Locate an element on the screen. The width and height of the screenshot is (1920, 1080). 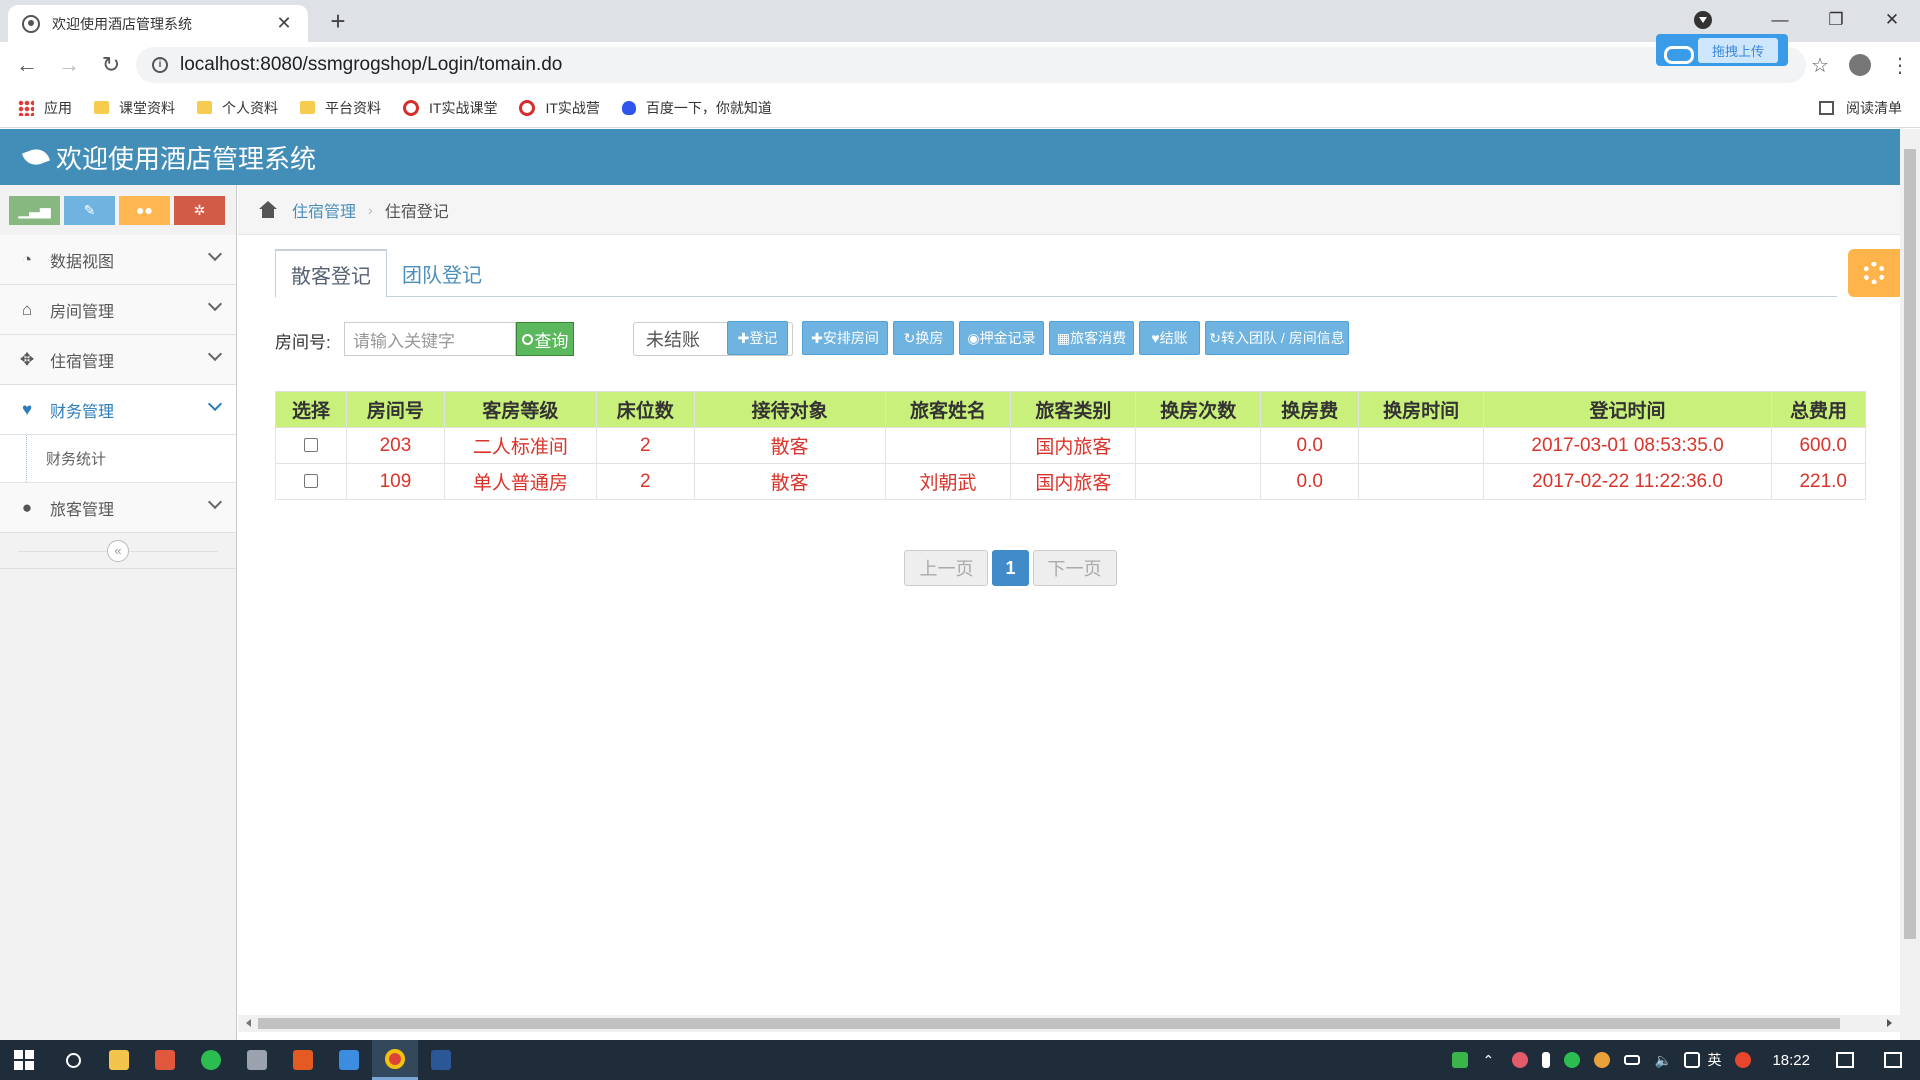
checkout-button: ♥结账 is located at coordinates (1169, 338).